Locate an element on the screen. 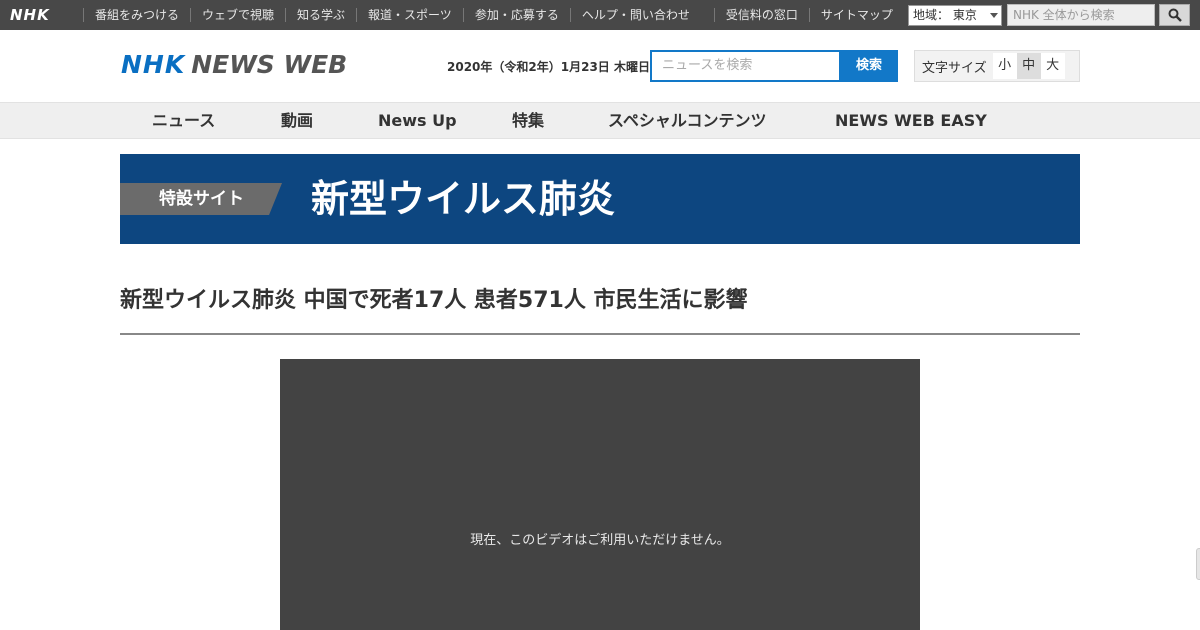  global-link-learn: 知る学ぶ is located at coordinates (320, 15).